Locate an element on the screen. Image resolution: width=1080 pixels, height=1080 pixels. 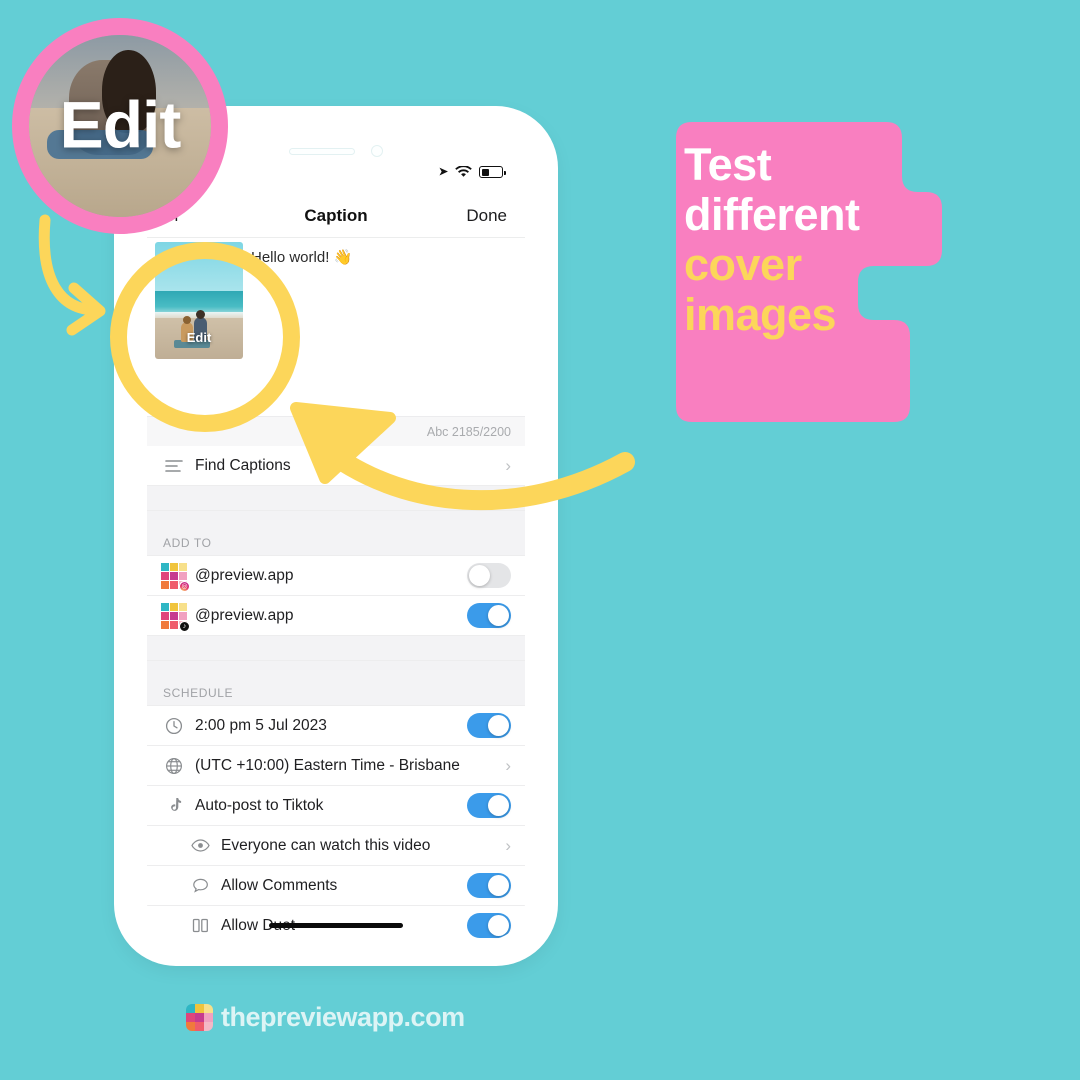
status-icons: ➤ is located at coordinates (472, 172).